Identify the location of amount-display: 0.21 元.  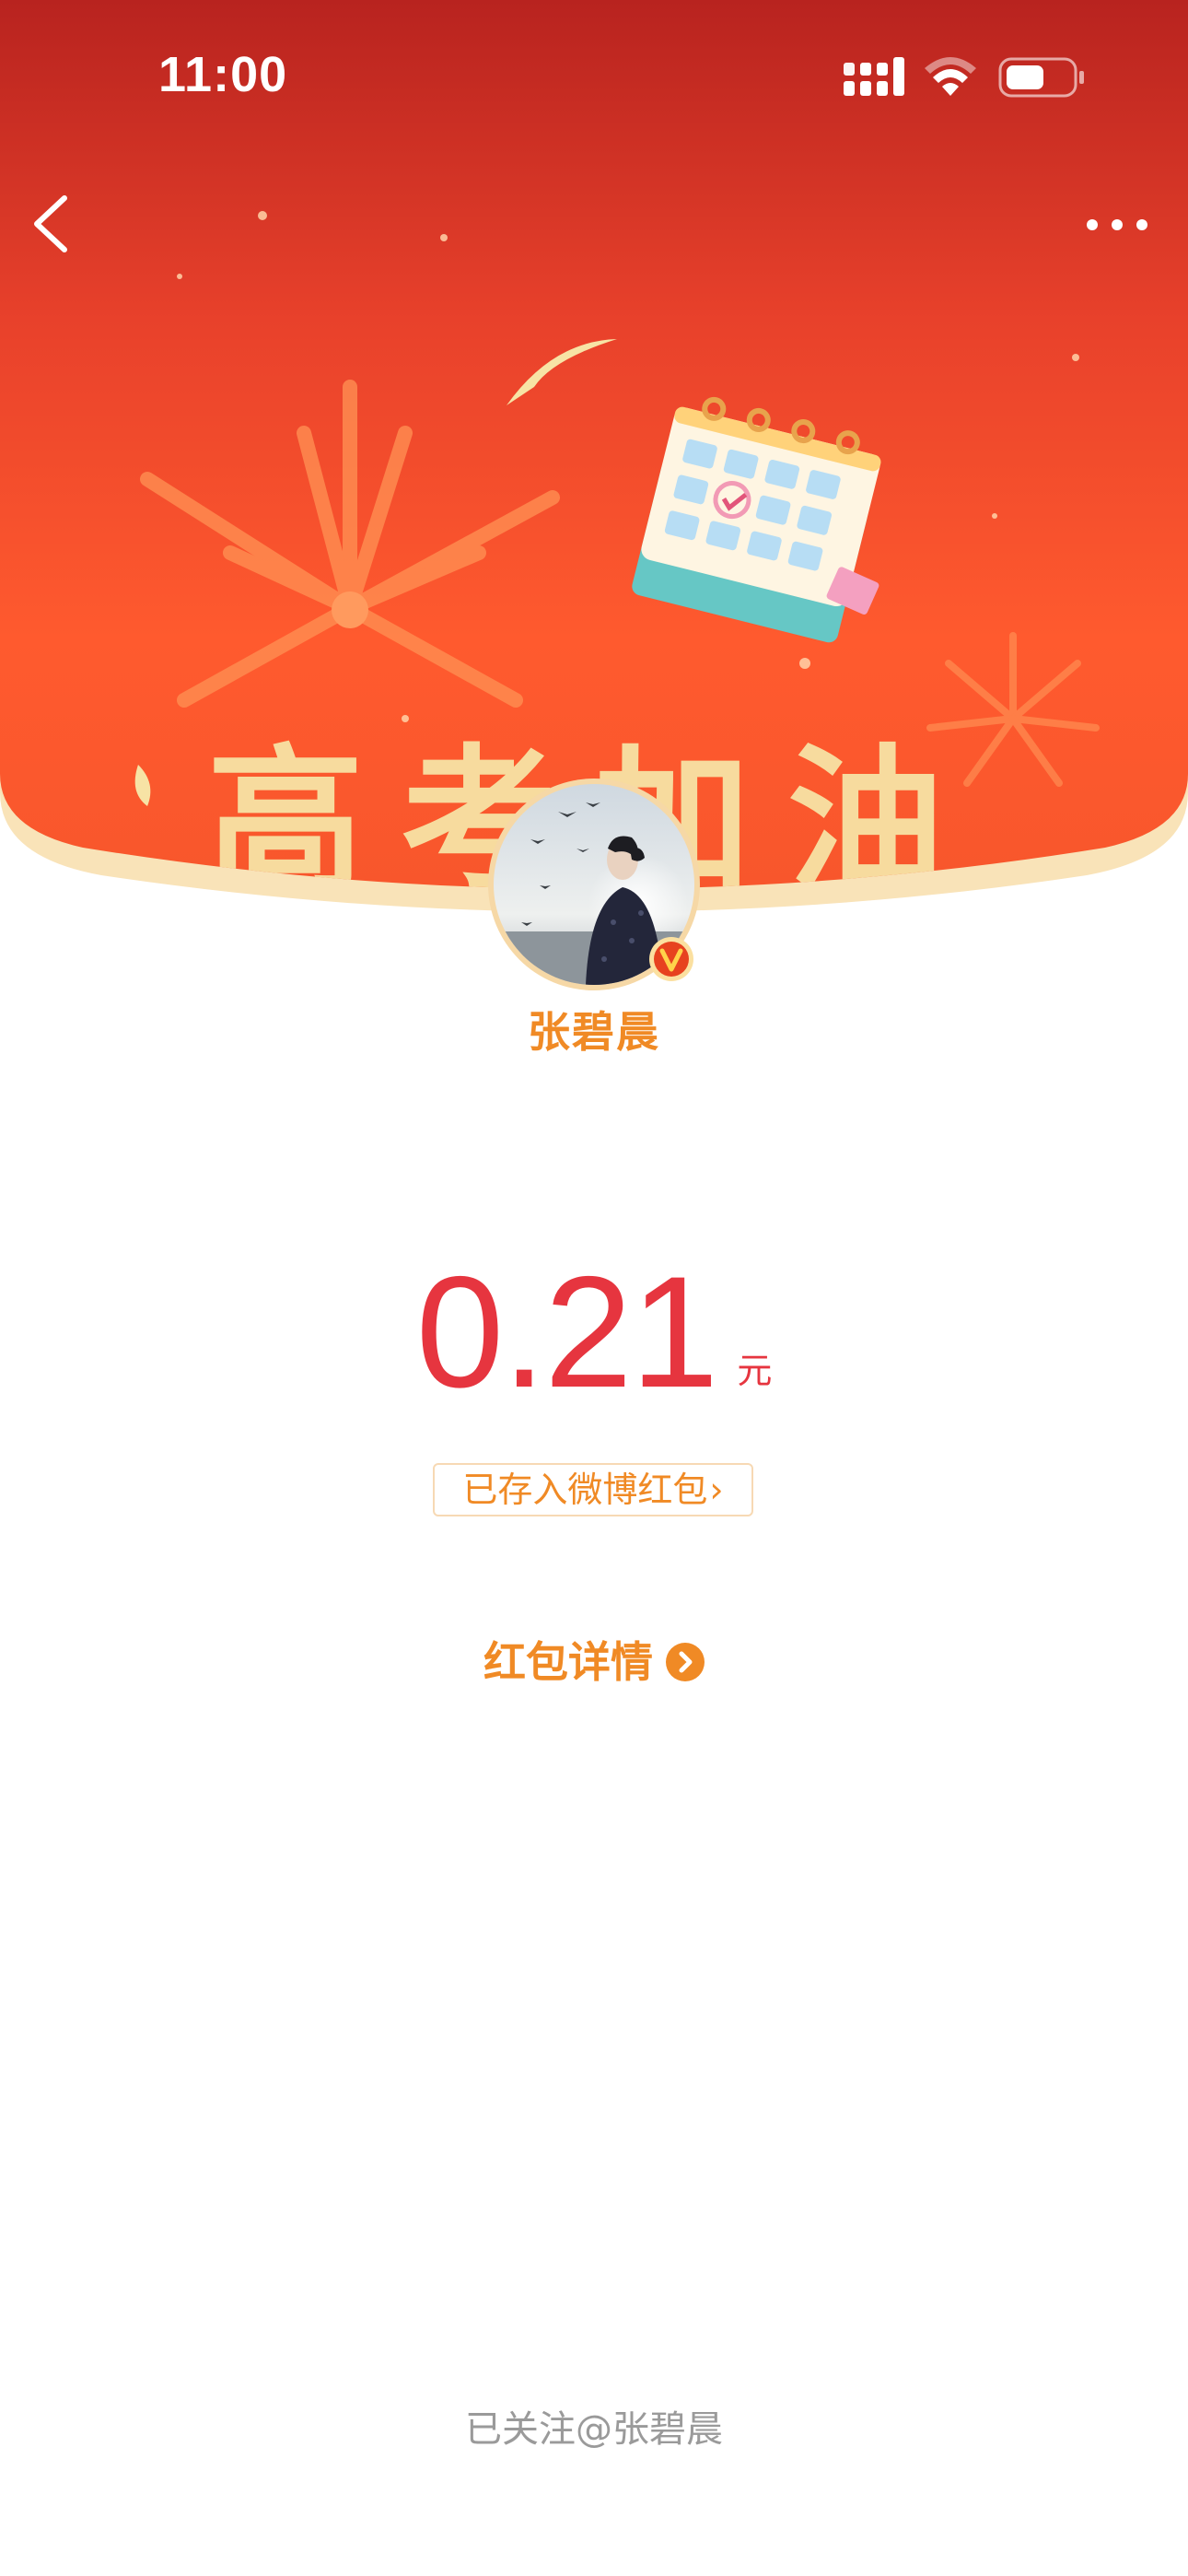
(594, 1332).